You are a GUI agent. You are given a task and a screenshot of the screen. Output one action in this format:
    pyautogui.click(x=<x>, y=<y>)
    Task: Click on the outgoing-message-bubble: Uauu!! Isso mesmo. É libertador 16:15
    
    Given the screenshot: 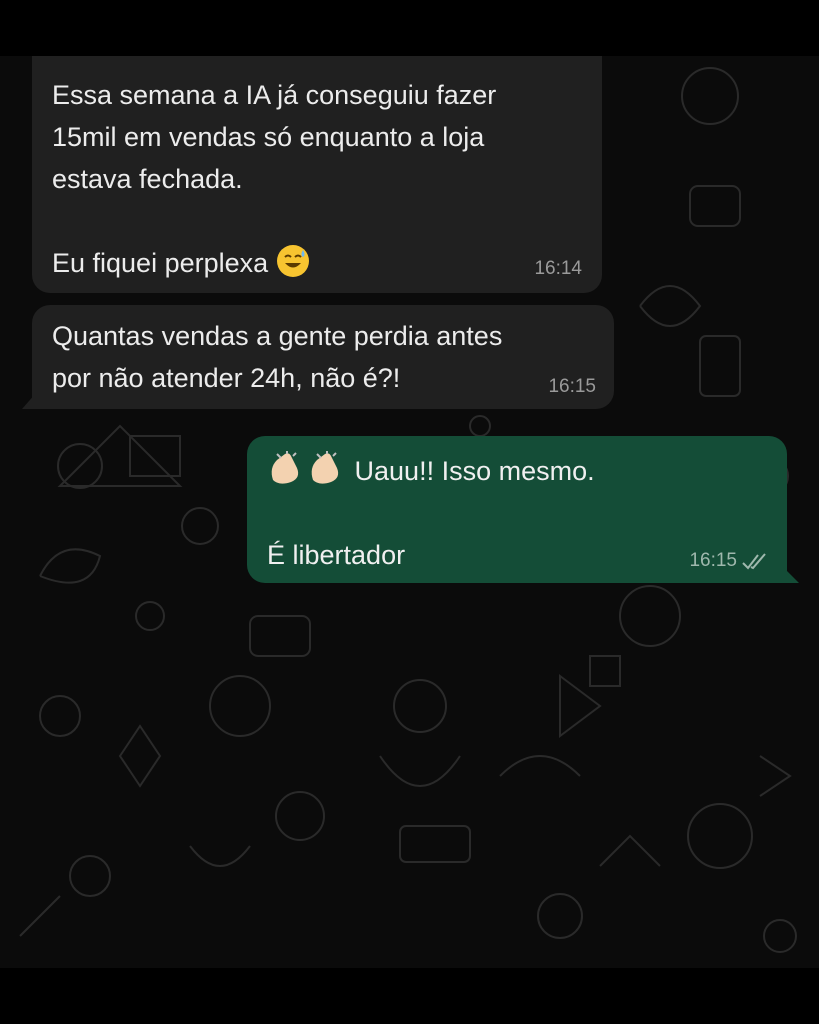 What is the action you would take?
    pyautogui.click(x=517, y=509)
    